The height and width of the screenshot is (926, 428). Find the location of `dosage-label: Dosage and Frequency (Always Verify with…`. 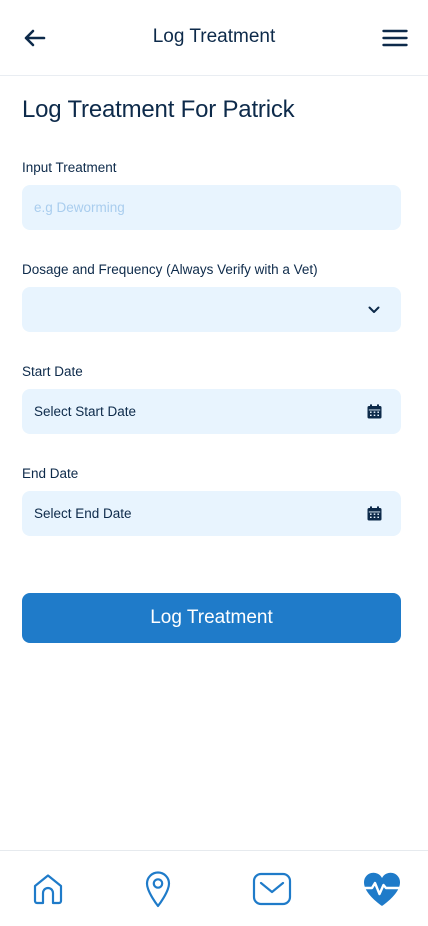

dosage-label: Dosage and Frequency (Always Verify with… is located at coordinates (170, 269).